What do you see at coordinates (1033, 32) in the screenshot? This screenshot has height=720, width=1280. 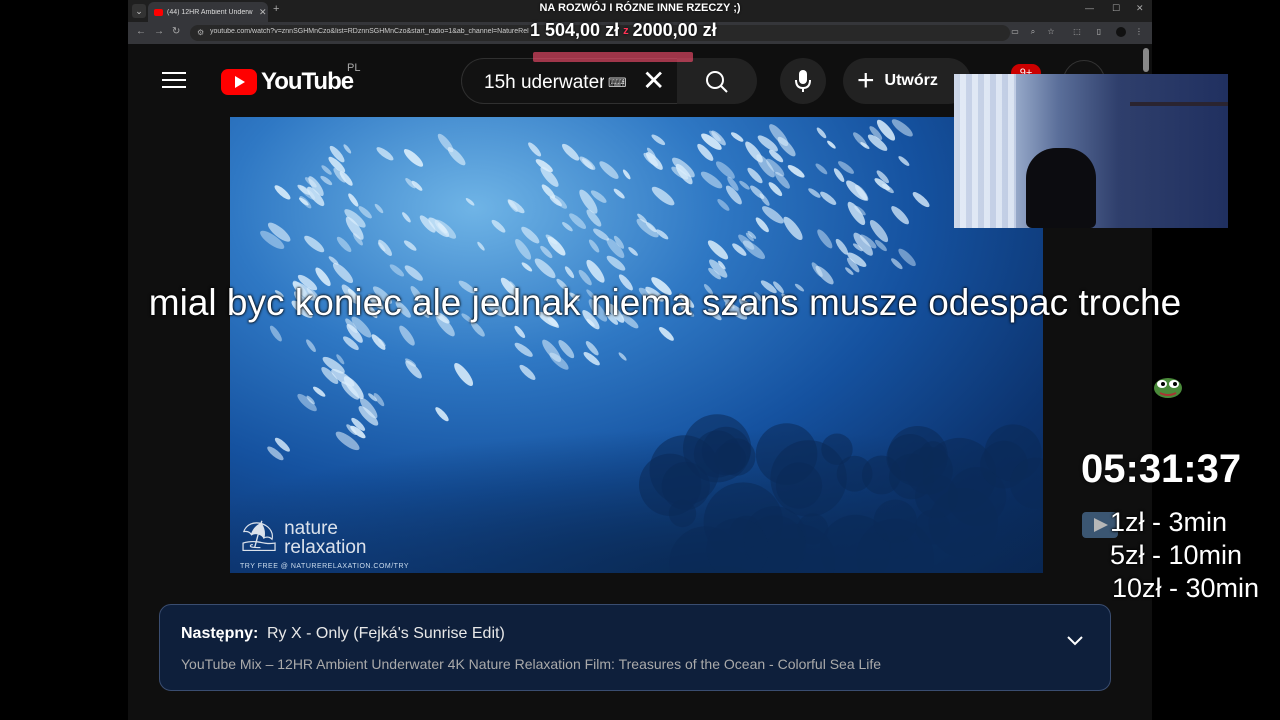 I see `zoom-icon: ⌕` at bounding box center [1033, 32].